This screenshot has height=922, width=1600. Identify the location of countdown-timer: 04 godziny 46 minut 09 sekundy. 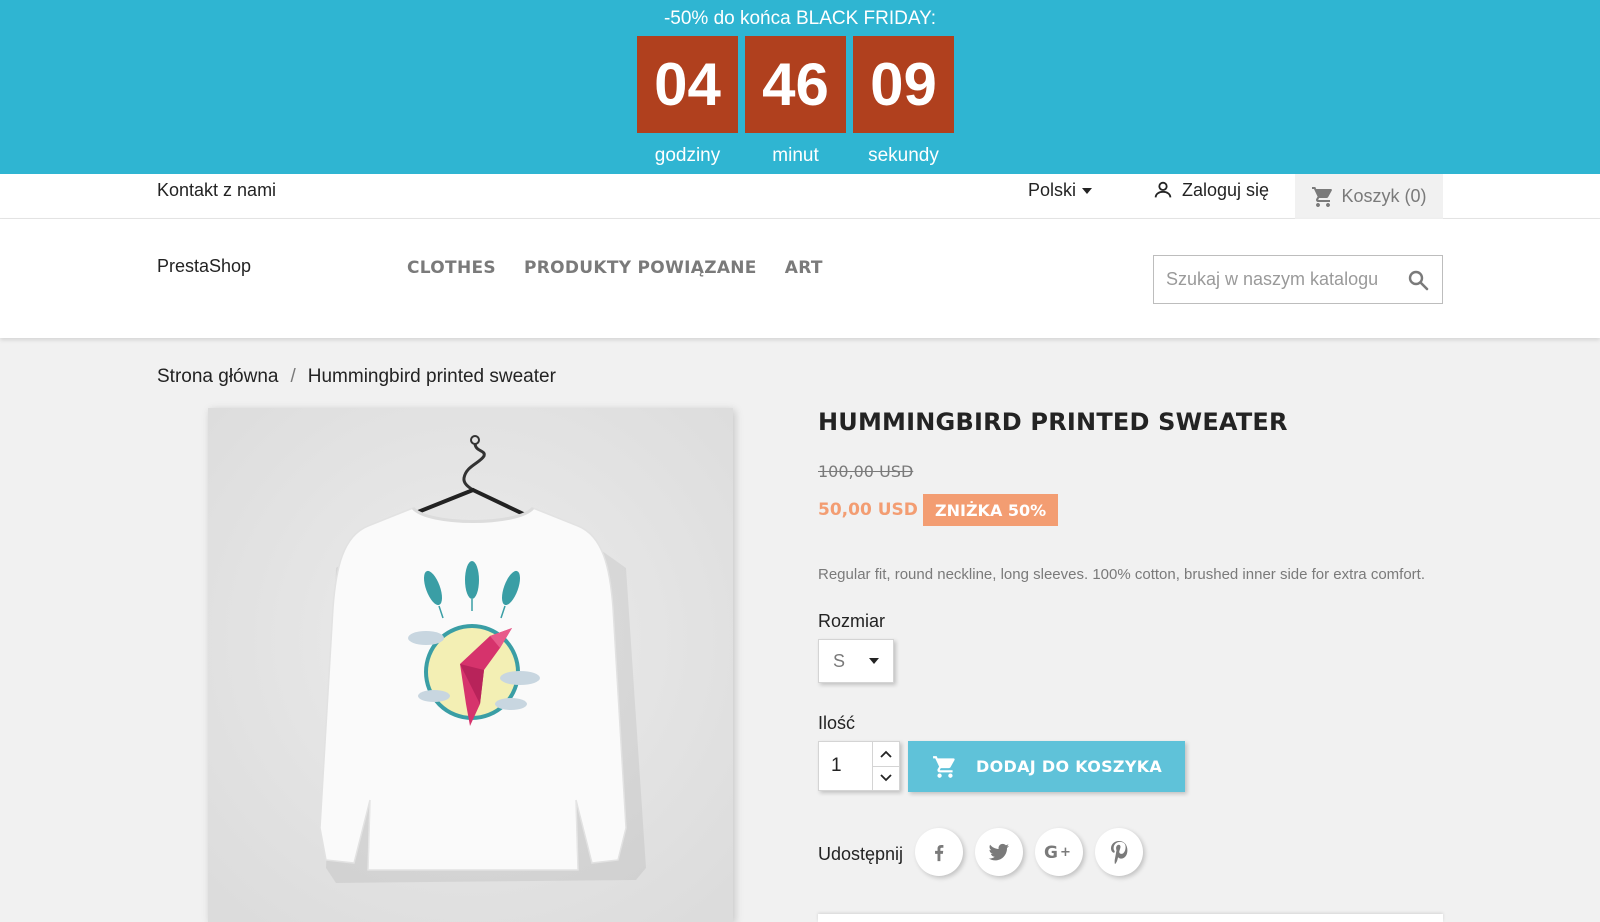
(795, 101).